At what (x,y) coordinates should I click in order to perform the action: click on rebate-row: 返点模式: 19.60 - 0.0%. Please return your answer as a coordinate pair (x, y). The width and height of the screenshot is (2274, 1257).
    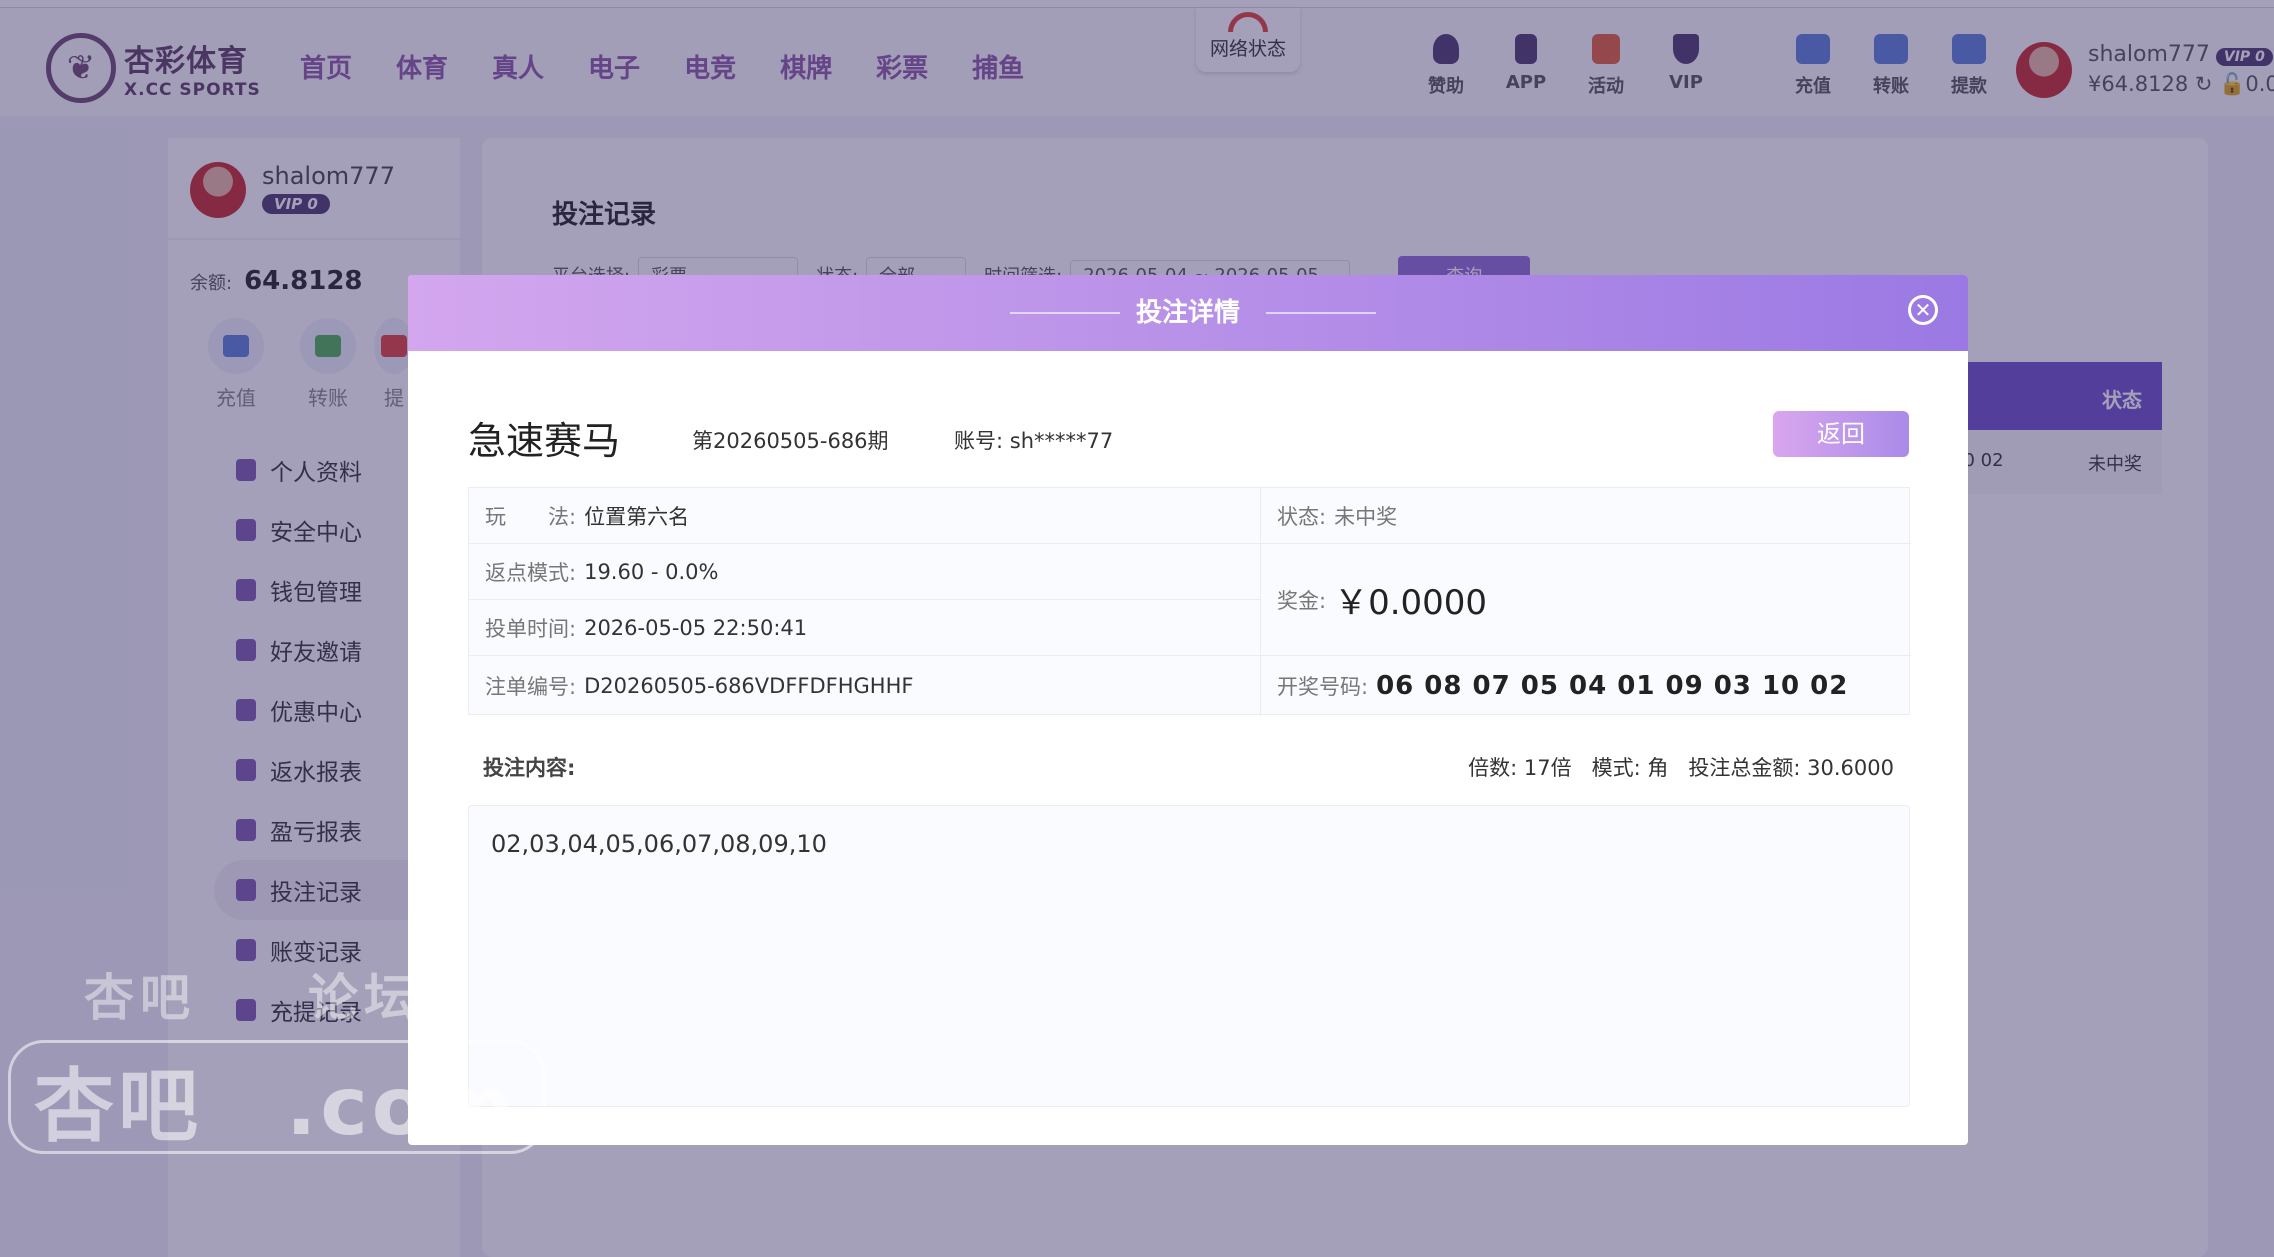
    Looking at the image, I should click on (865, 572).